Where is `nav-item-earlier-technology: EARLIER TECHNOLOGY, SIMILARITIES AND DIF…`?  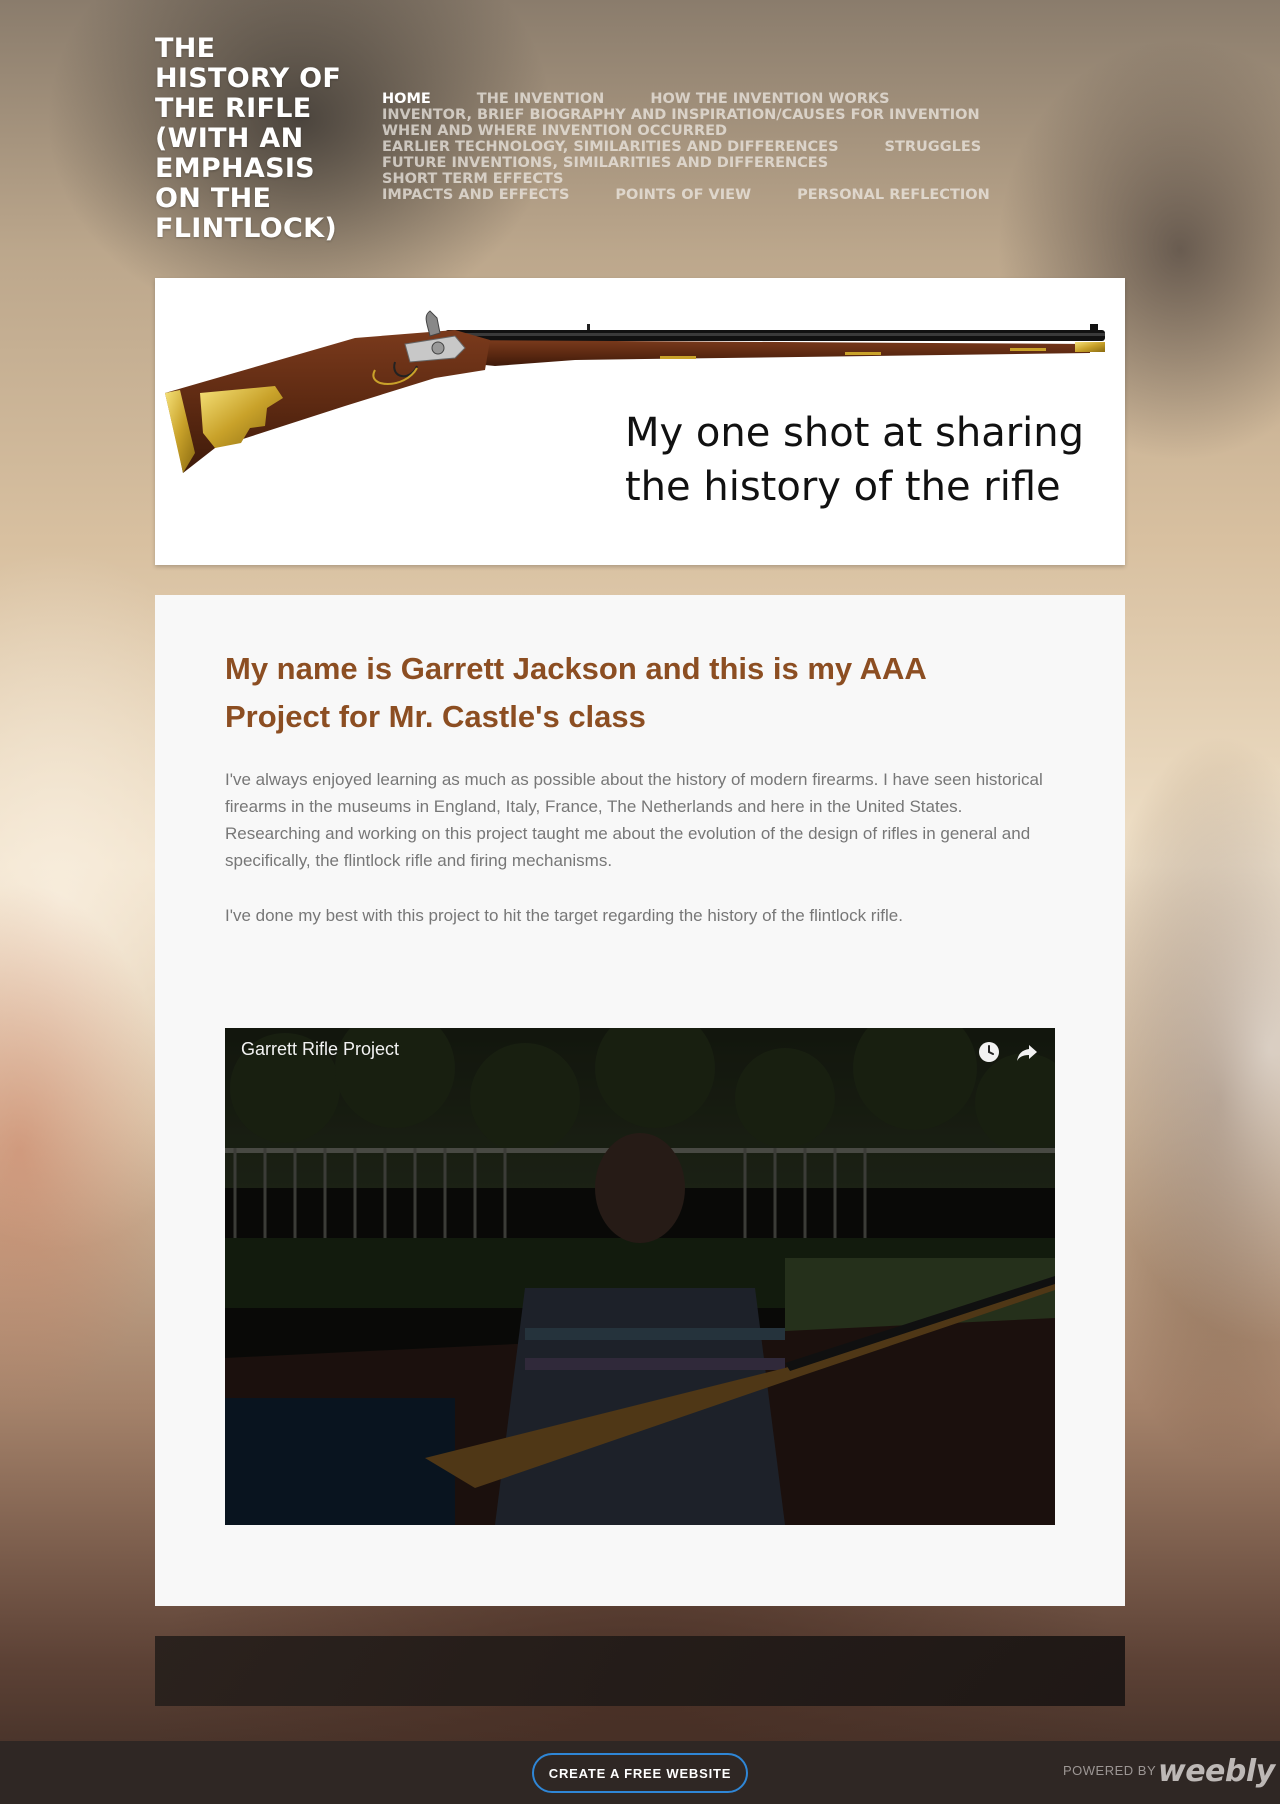
nav-item-earlier-technology: EARLIER TECHNOLOGY, SIMILARITIES AND DIF… is located at coordinates (610, 147).